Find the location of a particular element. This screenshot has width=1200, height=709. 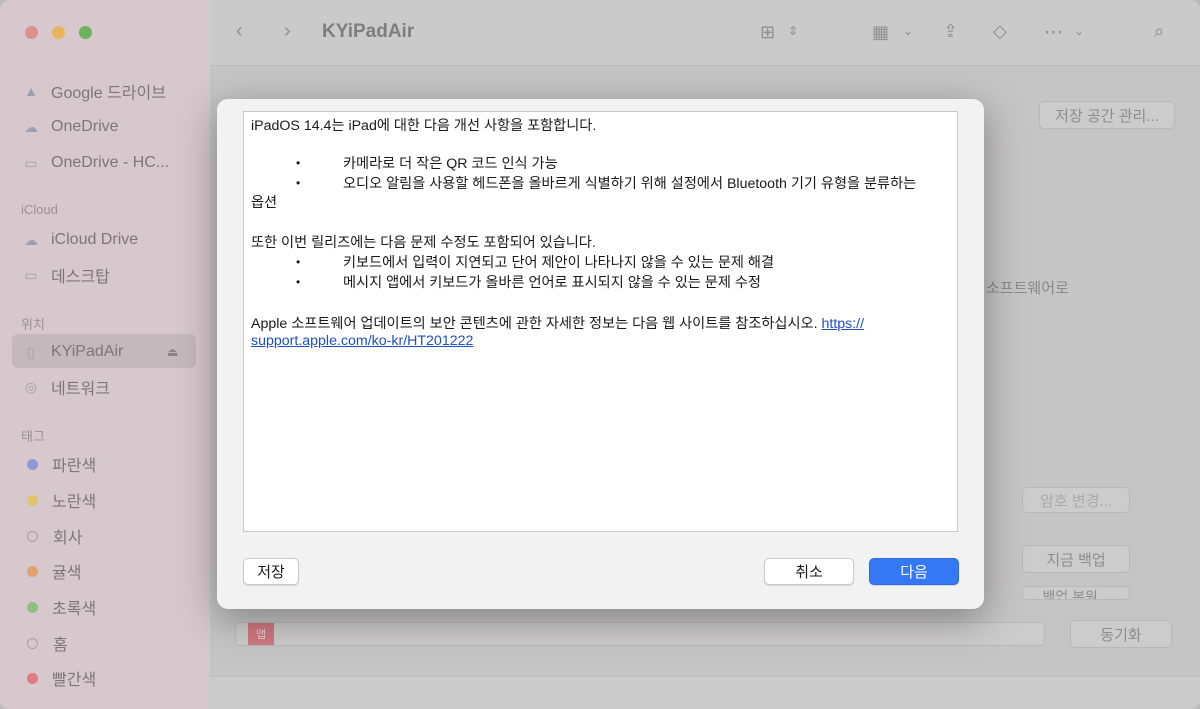

next-button: 다음 is located at coordinates (914, 571).